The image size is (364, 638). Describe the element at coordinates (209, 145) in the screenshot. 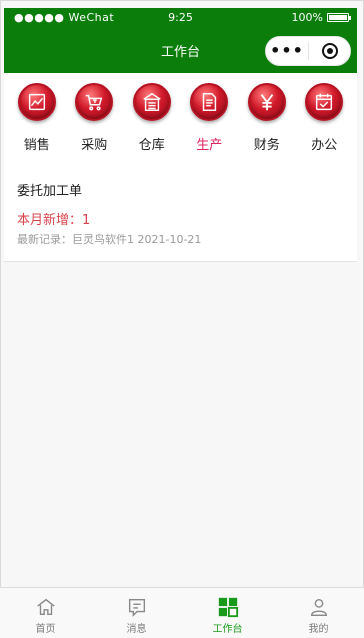

I see `menu-item-label: 生产` at that location.